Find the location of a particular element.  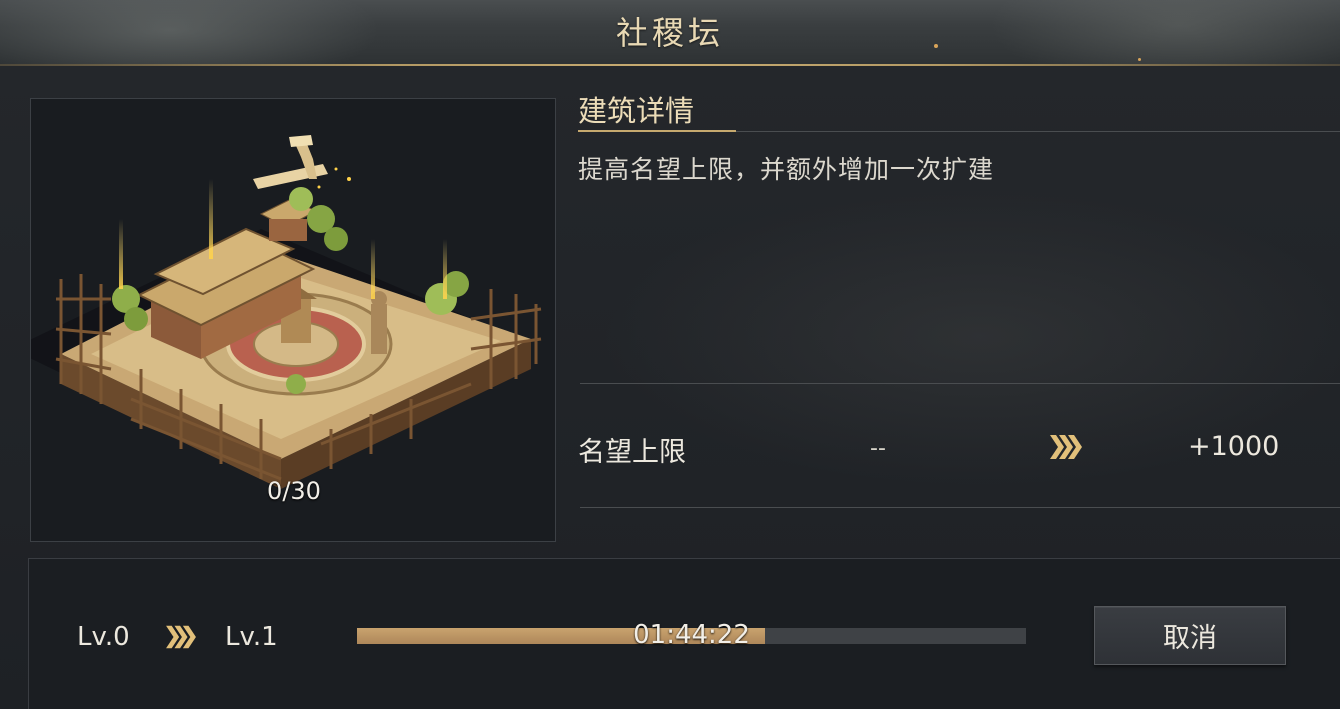

stat-current-value: -- is located at coordinates (878, 448).